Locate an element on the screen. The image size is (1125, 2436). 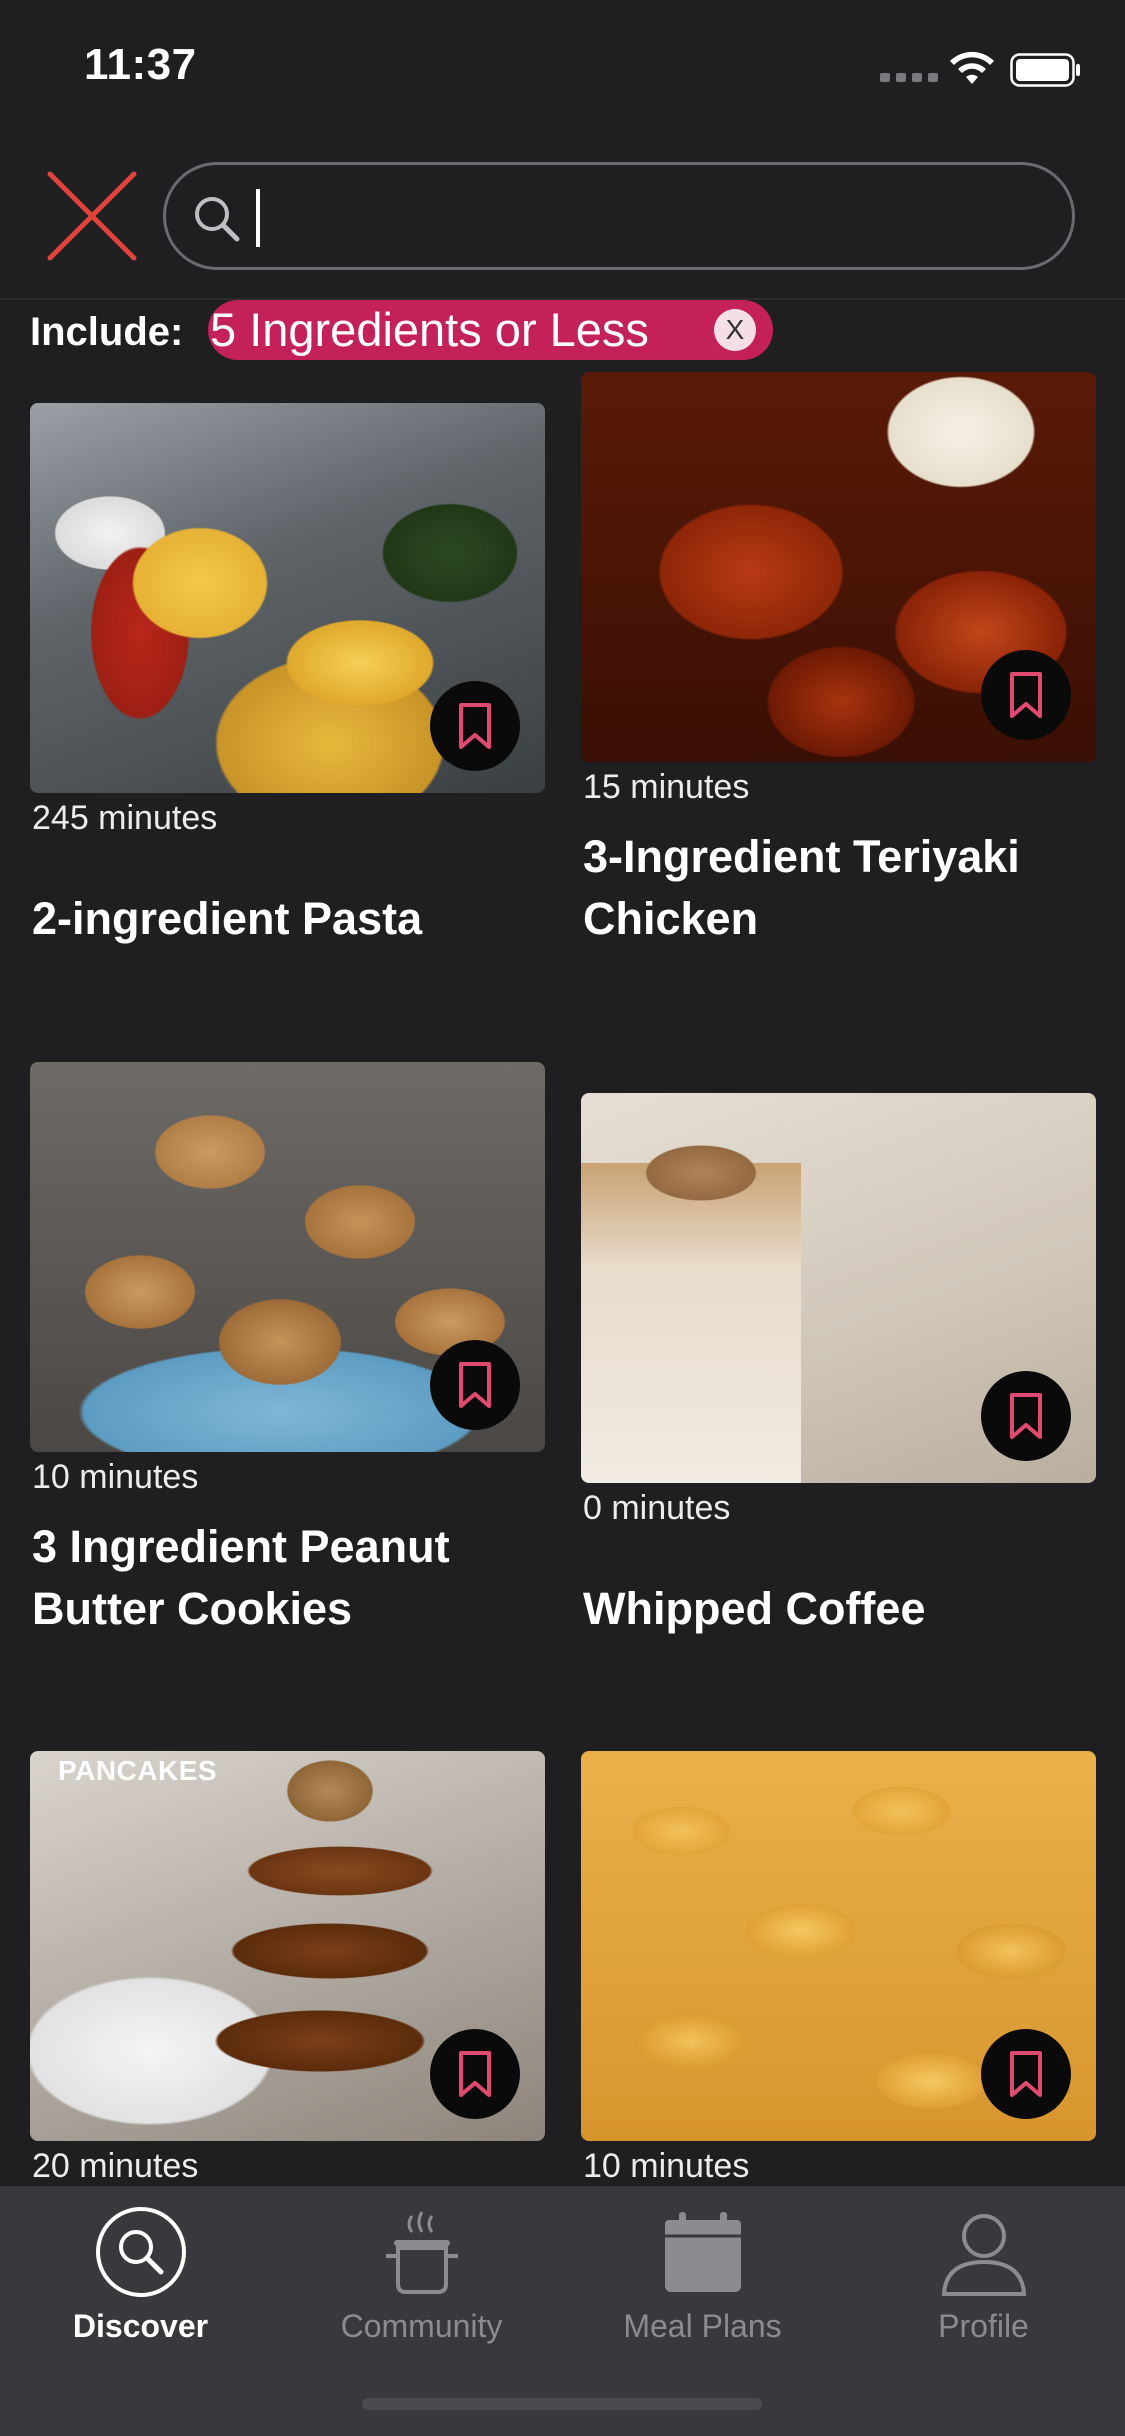
tab-profile: Profile is located at coordinates (983, 2281).